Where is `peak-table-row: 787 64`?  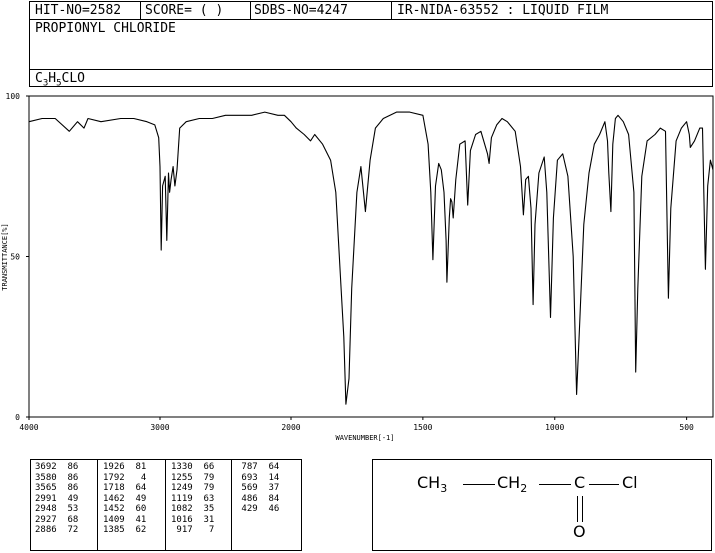 peak-table-row: 787 64 is located at coordinates (258, 467).